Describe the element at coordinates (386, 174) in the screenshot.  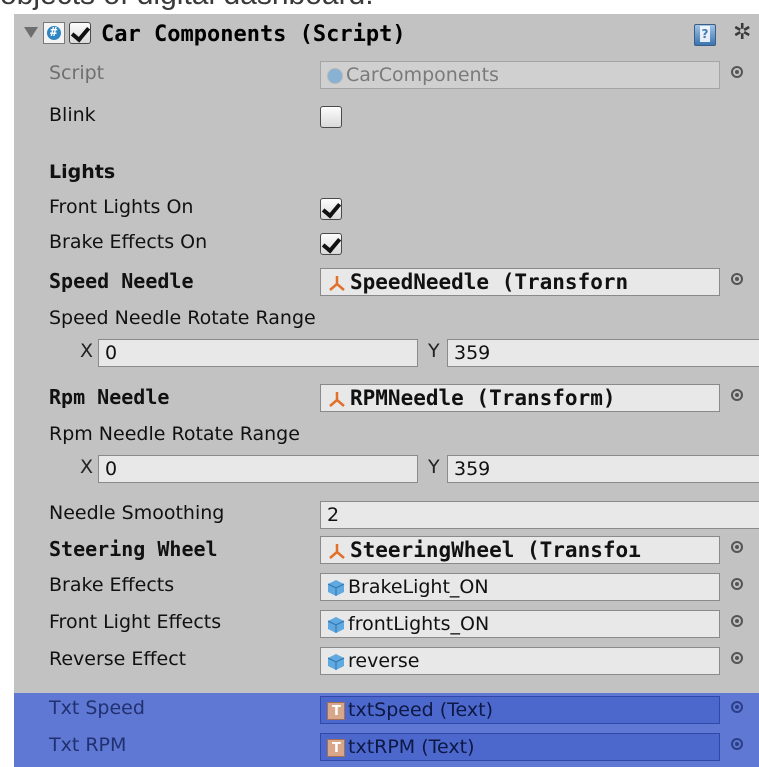
I see `row-lights-header: Lights` at that location.